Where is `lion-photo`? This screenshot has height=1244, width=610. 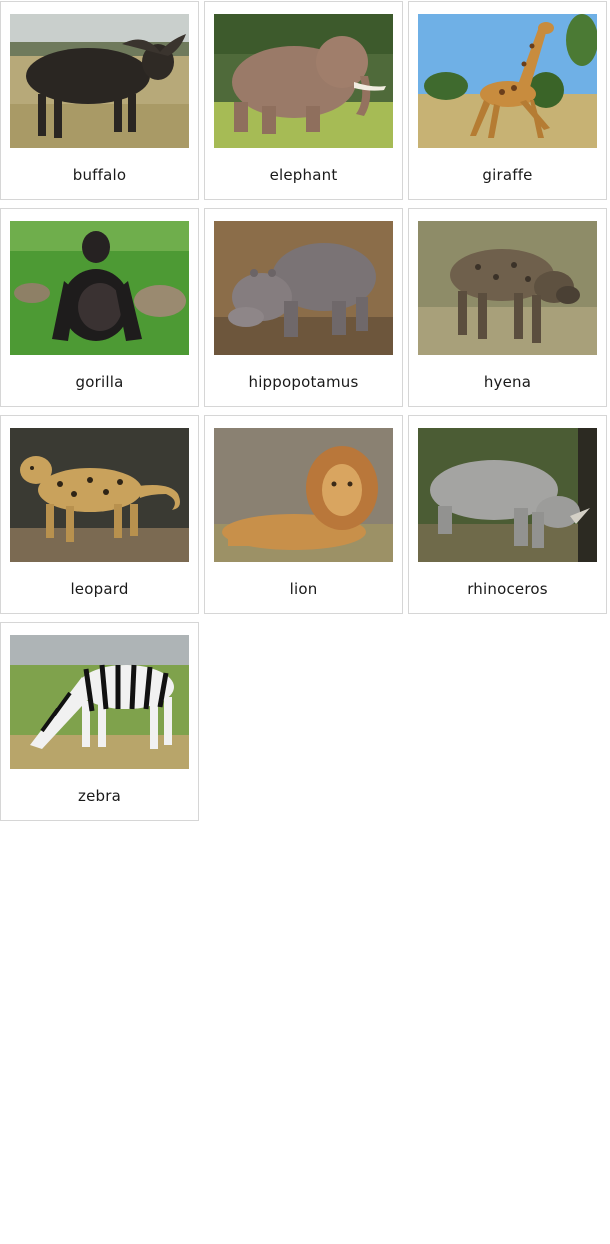
lion-photo is located at coordinates (303, 495).